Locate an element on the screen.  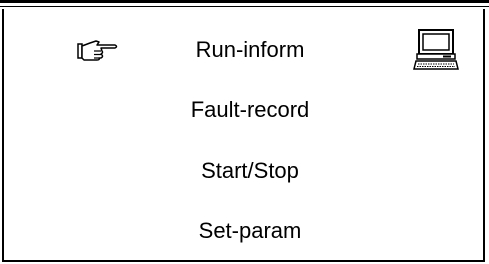
top-border-thin is located at coordinates (244, 6).